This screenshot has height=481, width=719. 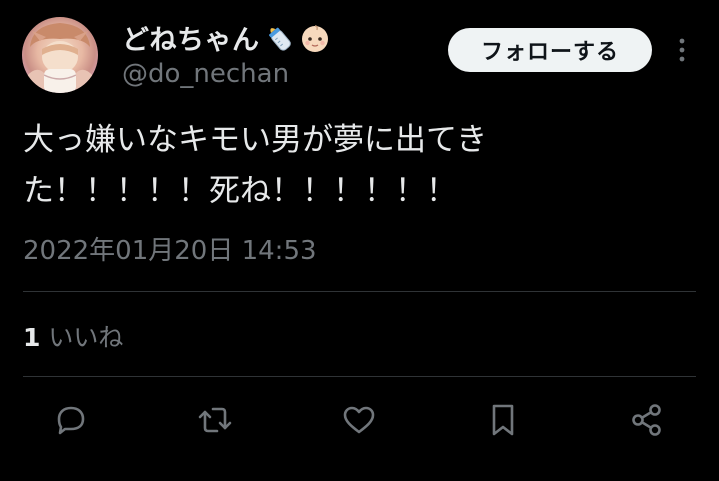 What do you see at coordinates (32, 337) in the screenshot?
I see `likes-count: 1` at bounding box center [32, 337].